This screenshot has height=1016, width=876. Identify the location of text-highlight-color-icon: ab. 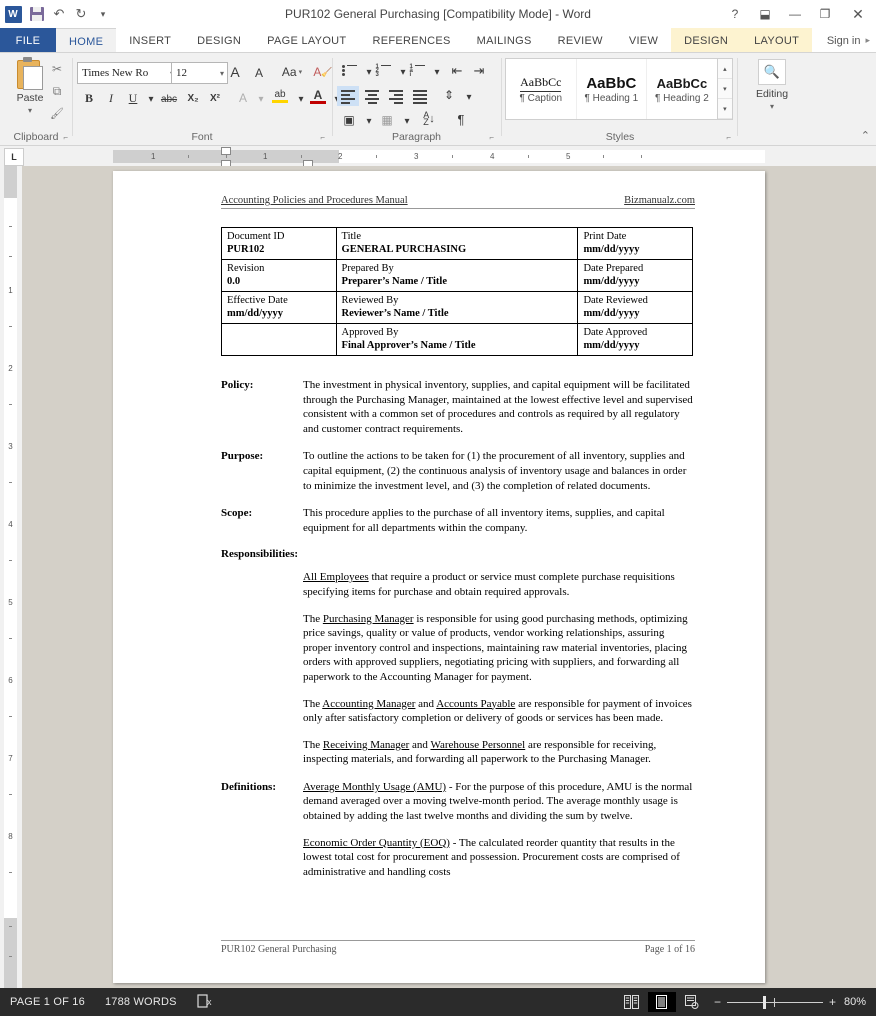
(280, 96).